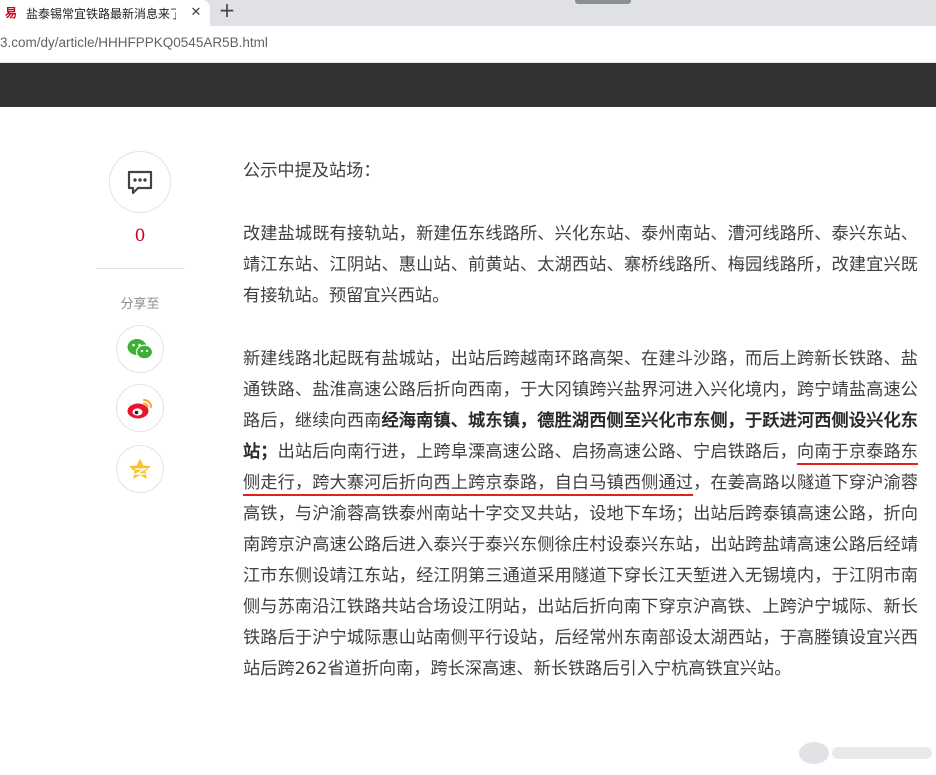  Describe the element at coordinates (865, 753) in the screenshot. I see `watermark-logo` at that location.